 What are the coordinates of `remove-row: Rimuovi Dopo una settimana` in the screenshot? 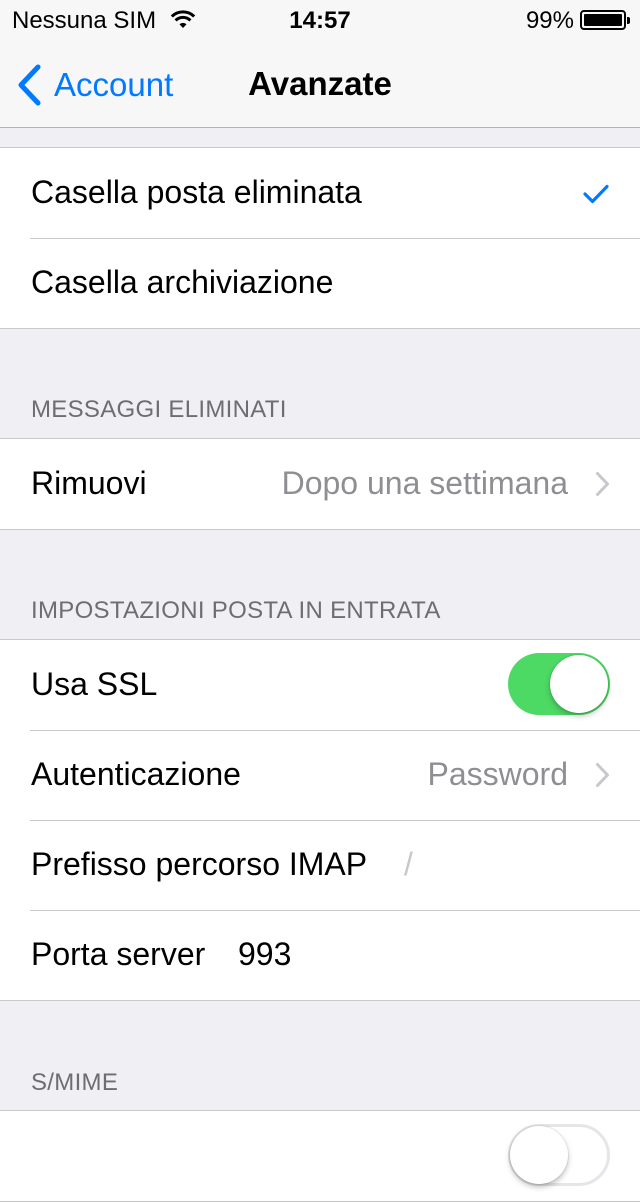 It's located at (320, 484).